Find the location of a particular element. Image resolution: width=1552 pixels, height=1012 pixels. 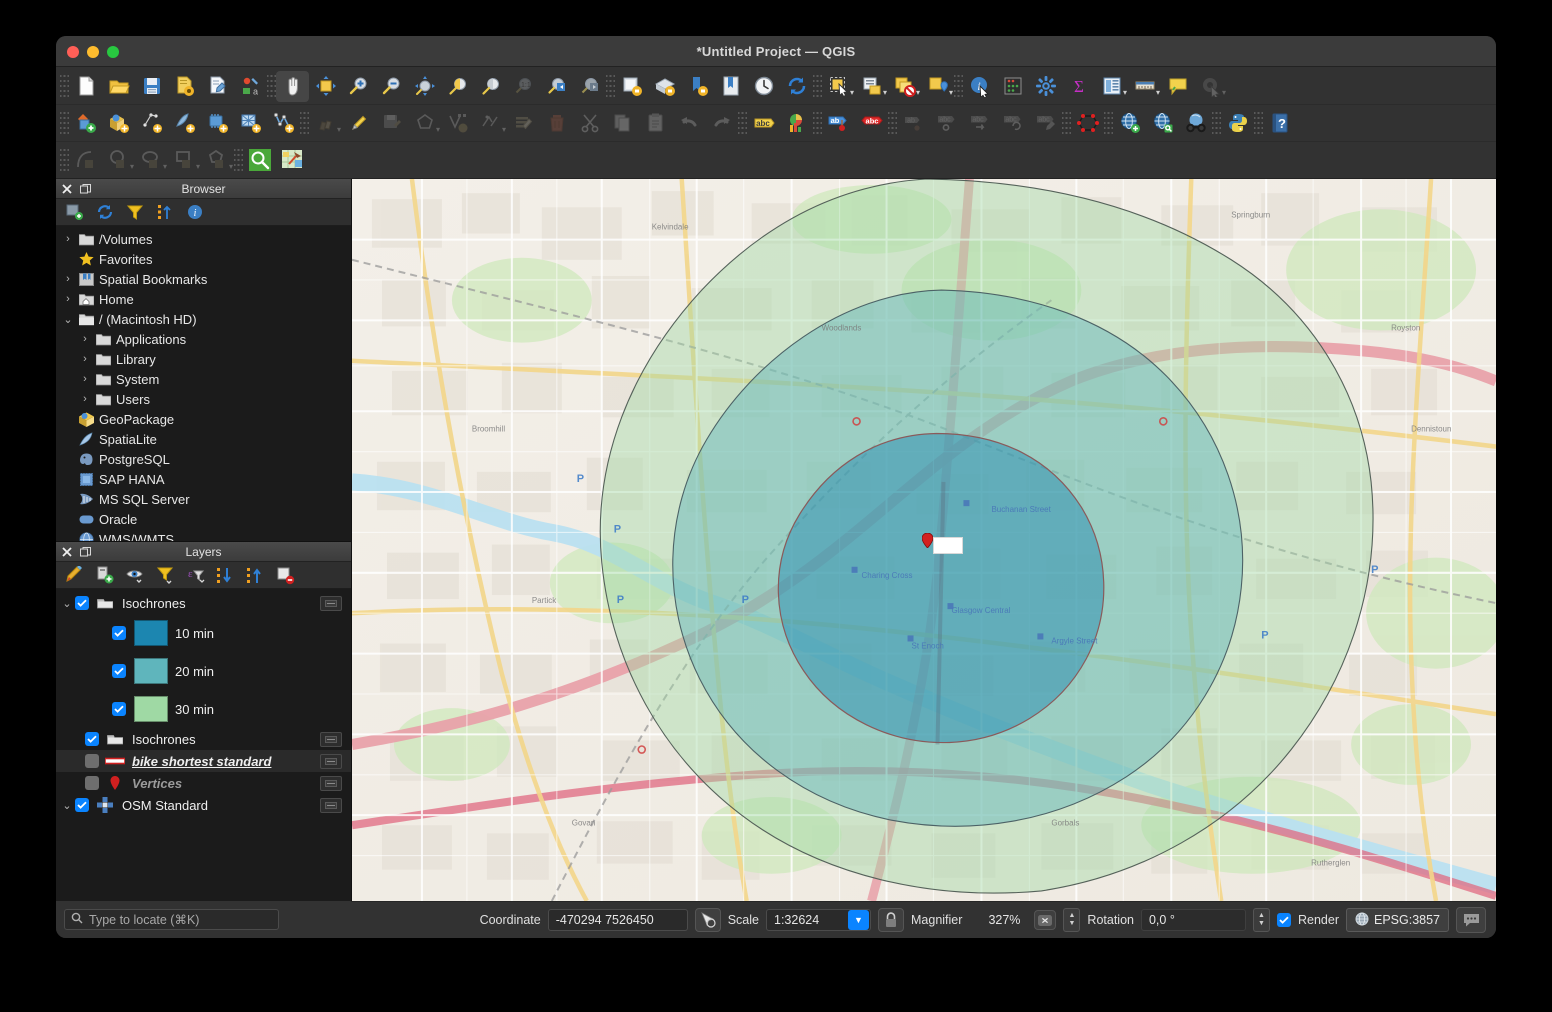

clear-icon is located at coordinates (1045, 920).